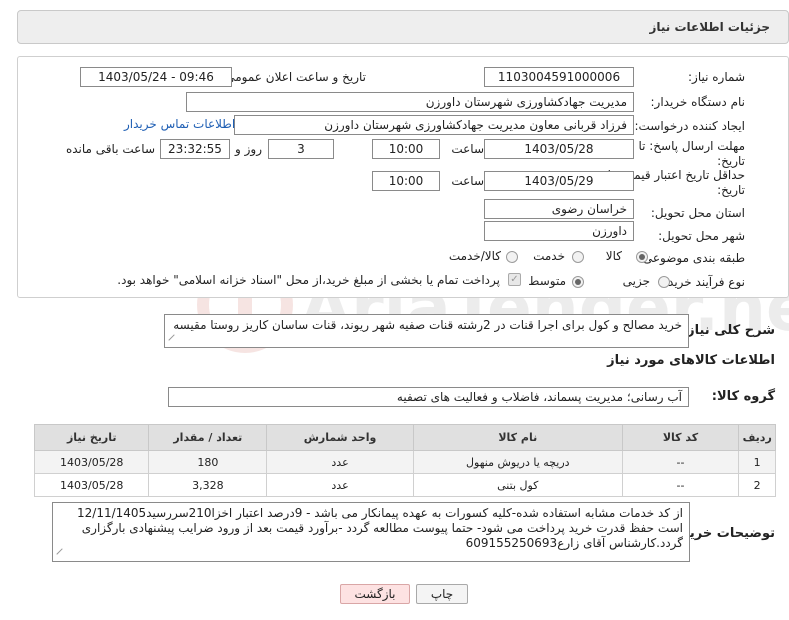 The height and width of the screenshot is (620, 789). Describe the element at coordinates (757, 485) in the screenshot. I see `cell-row-number: 2` at that location.